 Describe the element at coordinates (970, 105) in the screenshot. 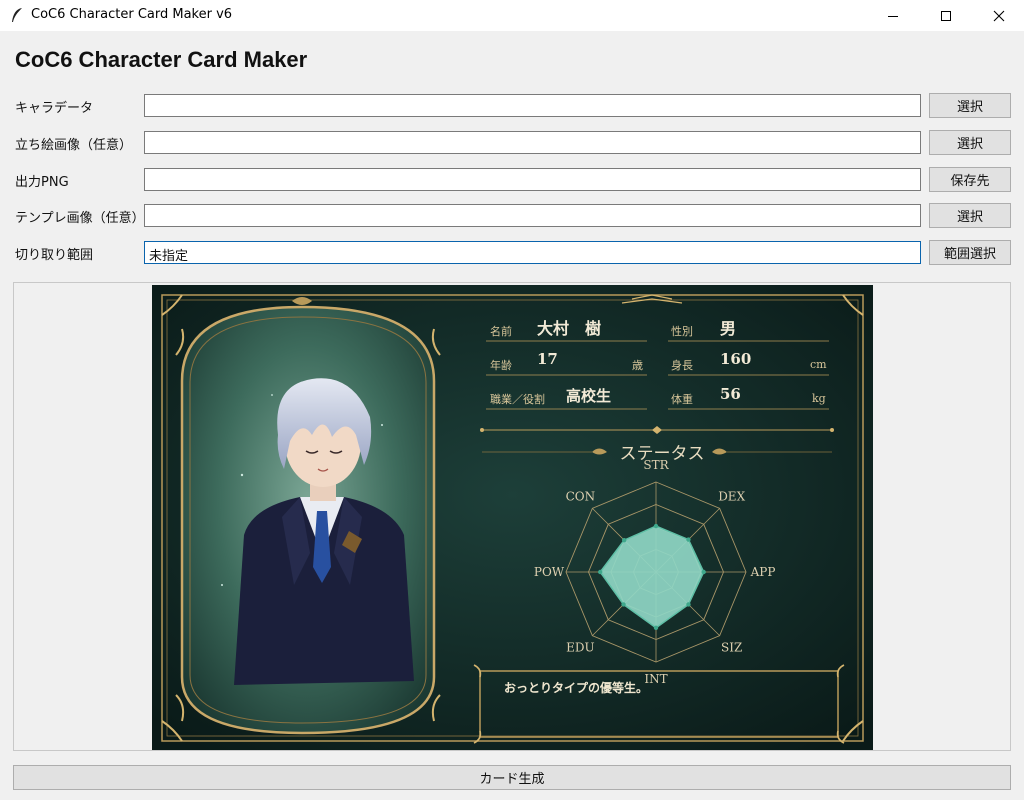

I see `chara-data-select-button: 選択` at that location.